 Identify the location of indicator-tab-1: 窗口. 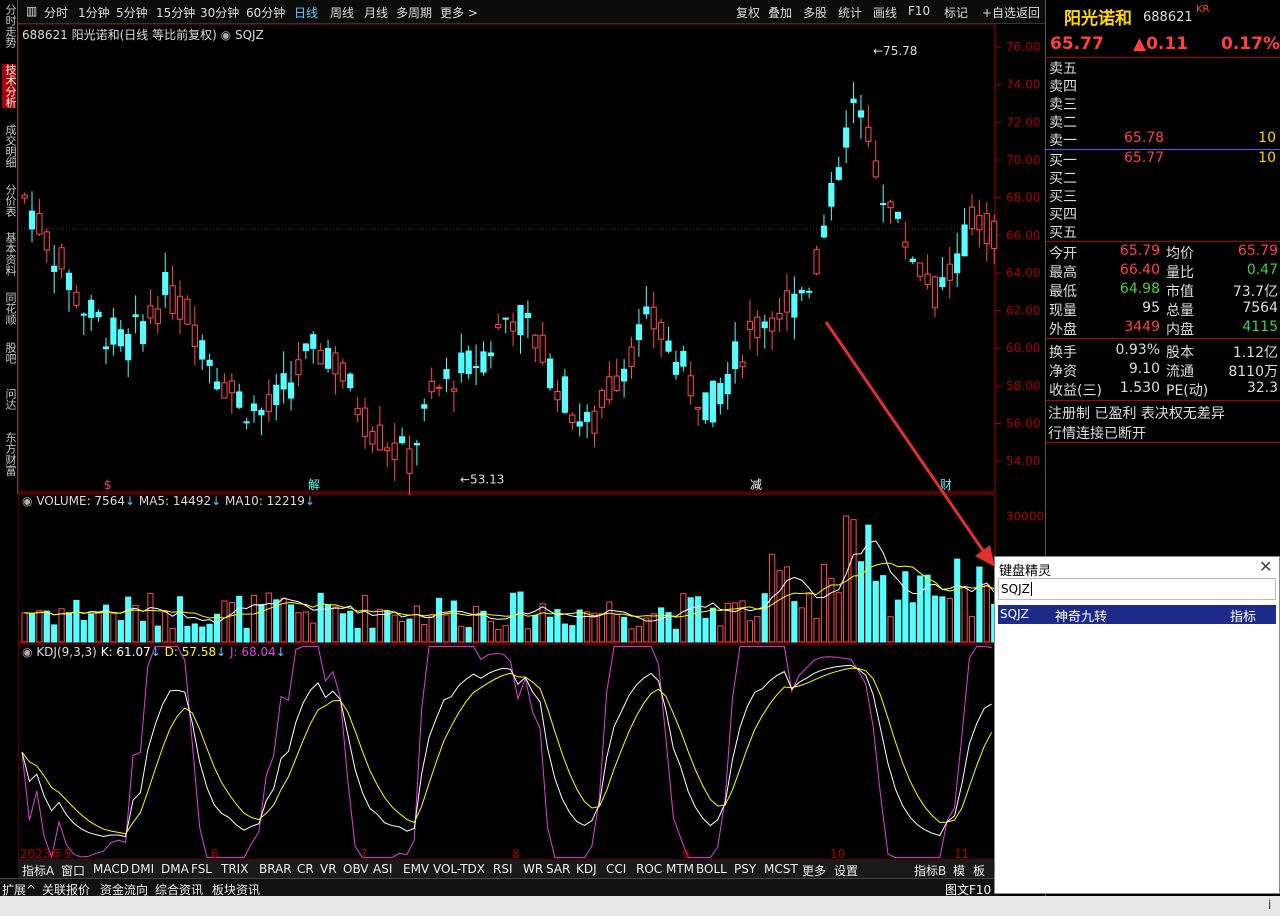
(73, 870).